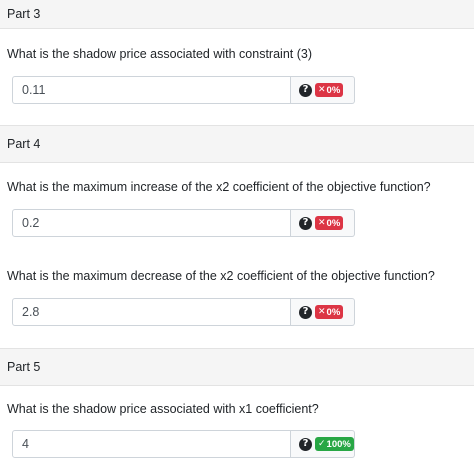  What do you see at coordinates (338, 444) in the screenshot?
I see `score-value: 100%` at bounding box center [338, 444].